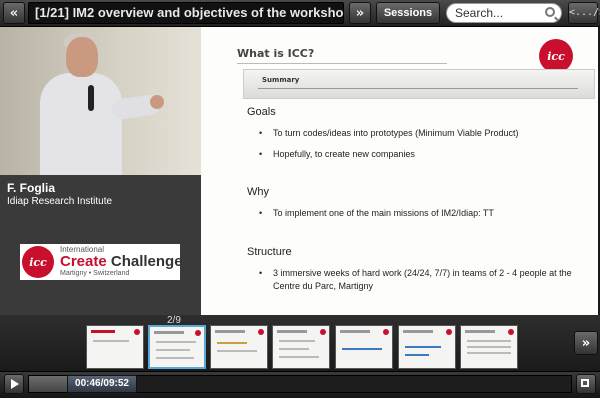 Image resolution: width=600 pixels, height=398 pixels. Describe the element at coordinates (584, 13) in the screenshot. I see `embed-code-button: <.../>` at that location.